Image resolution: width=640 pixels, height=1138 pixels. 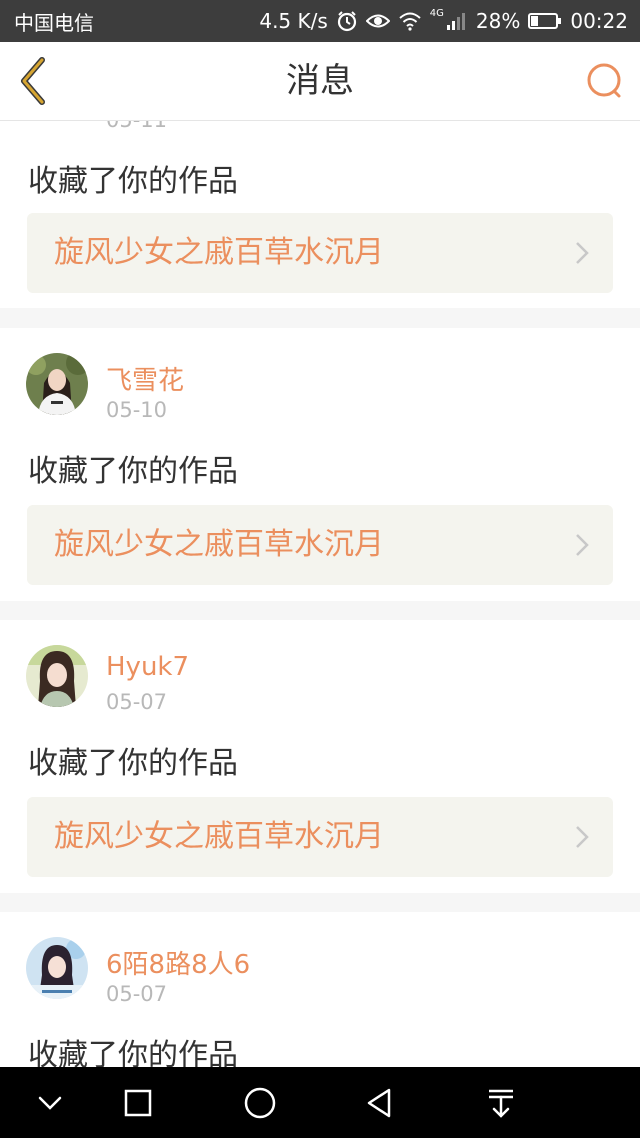 What do you see at coordinates (443, 20) in the screenshot?
I see `status-icons: 4.5 K/s 4G 28% 00:22` at bounding box center [443, 20].